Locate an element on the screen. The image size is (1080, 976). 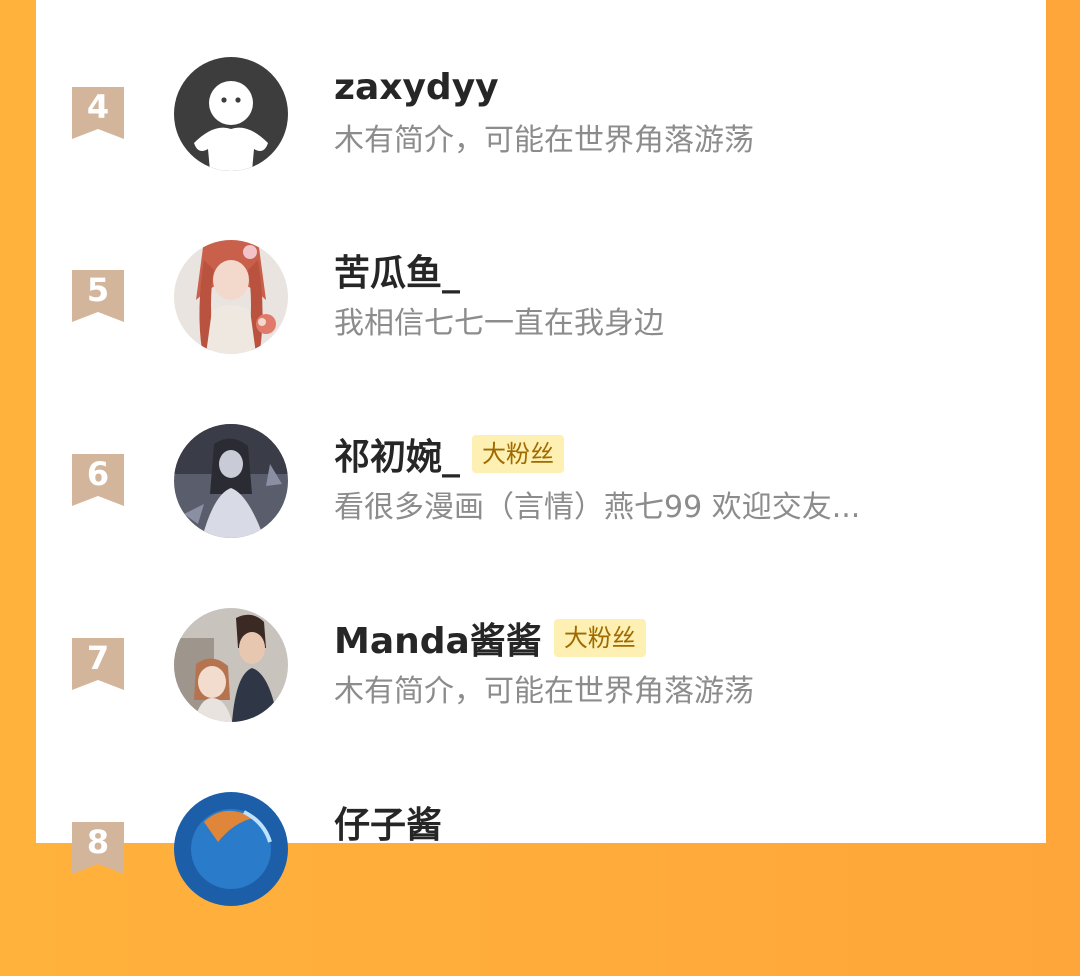
name-line: 苦瓜鱼_ is located at coordinates (397, 270).